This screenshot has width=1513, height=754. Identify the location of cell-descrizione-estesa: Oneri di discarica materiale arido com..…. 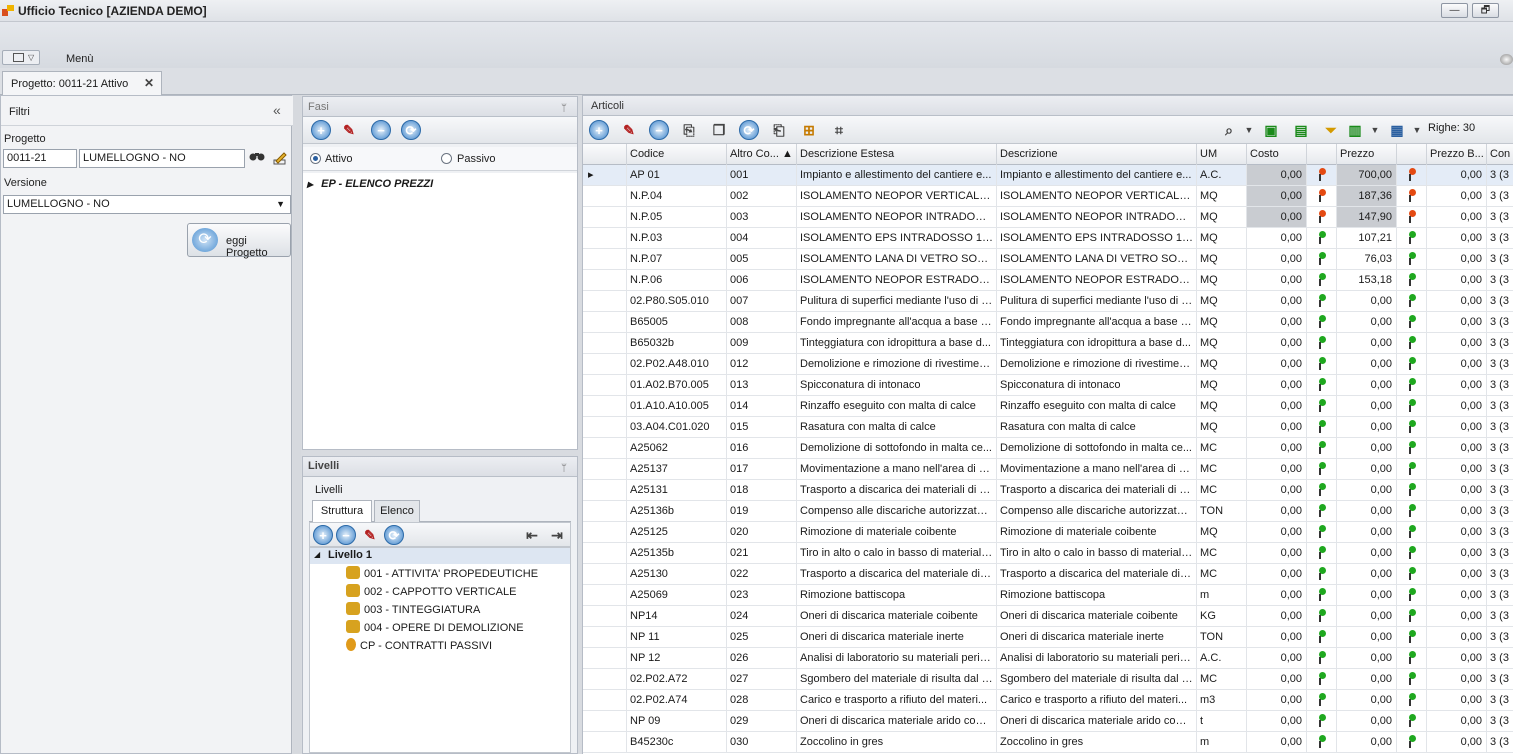
(897, 721).